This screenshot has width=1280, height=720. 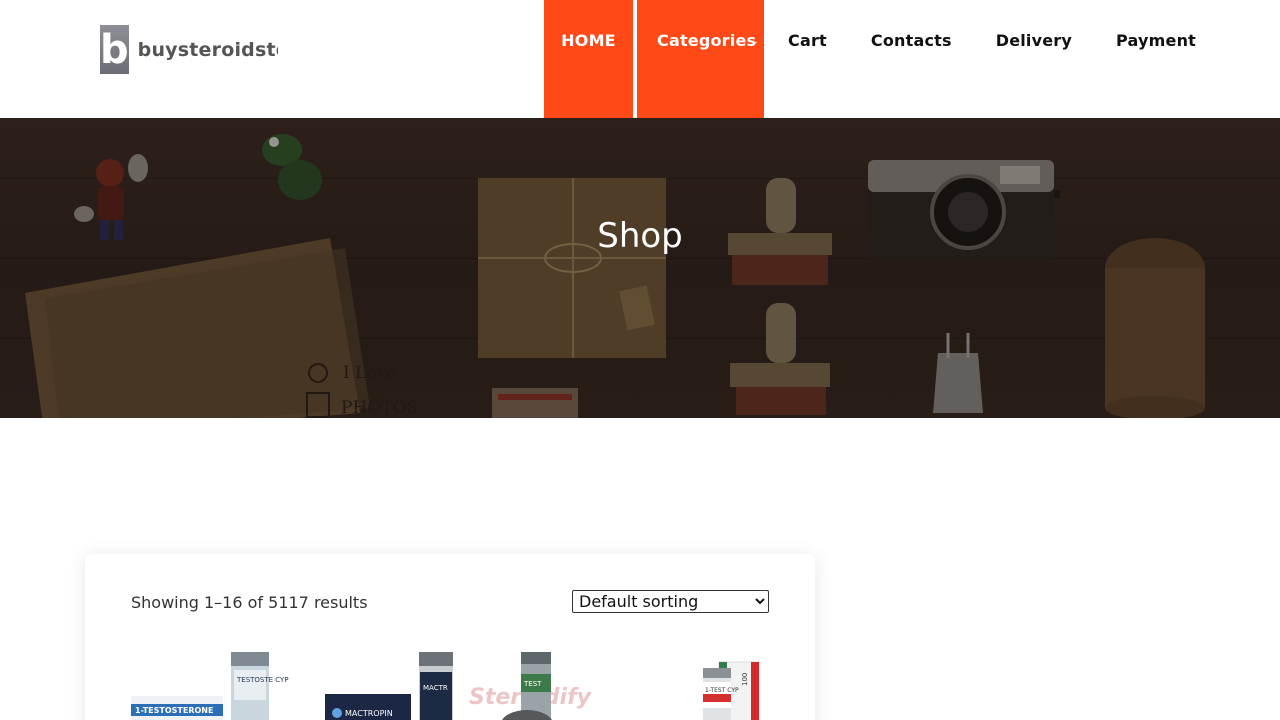 What do you see at coordinates (1156, 59) in the screenshot?
I see `nav-payment: Payment` at bounding box center [1156, 59].